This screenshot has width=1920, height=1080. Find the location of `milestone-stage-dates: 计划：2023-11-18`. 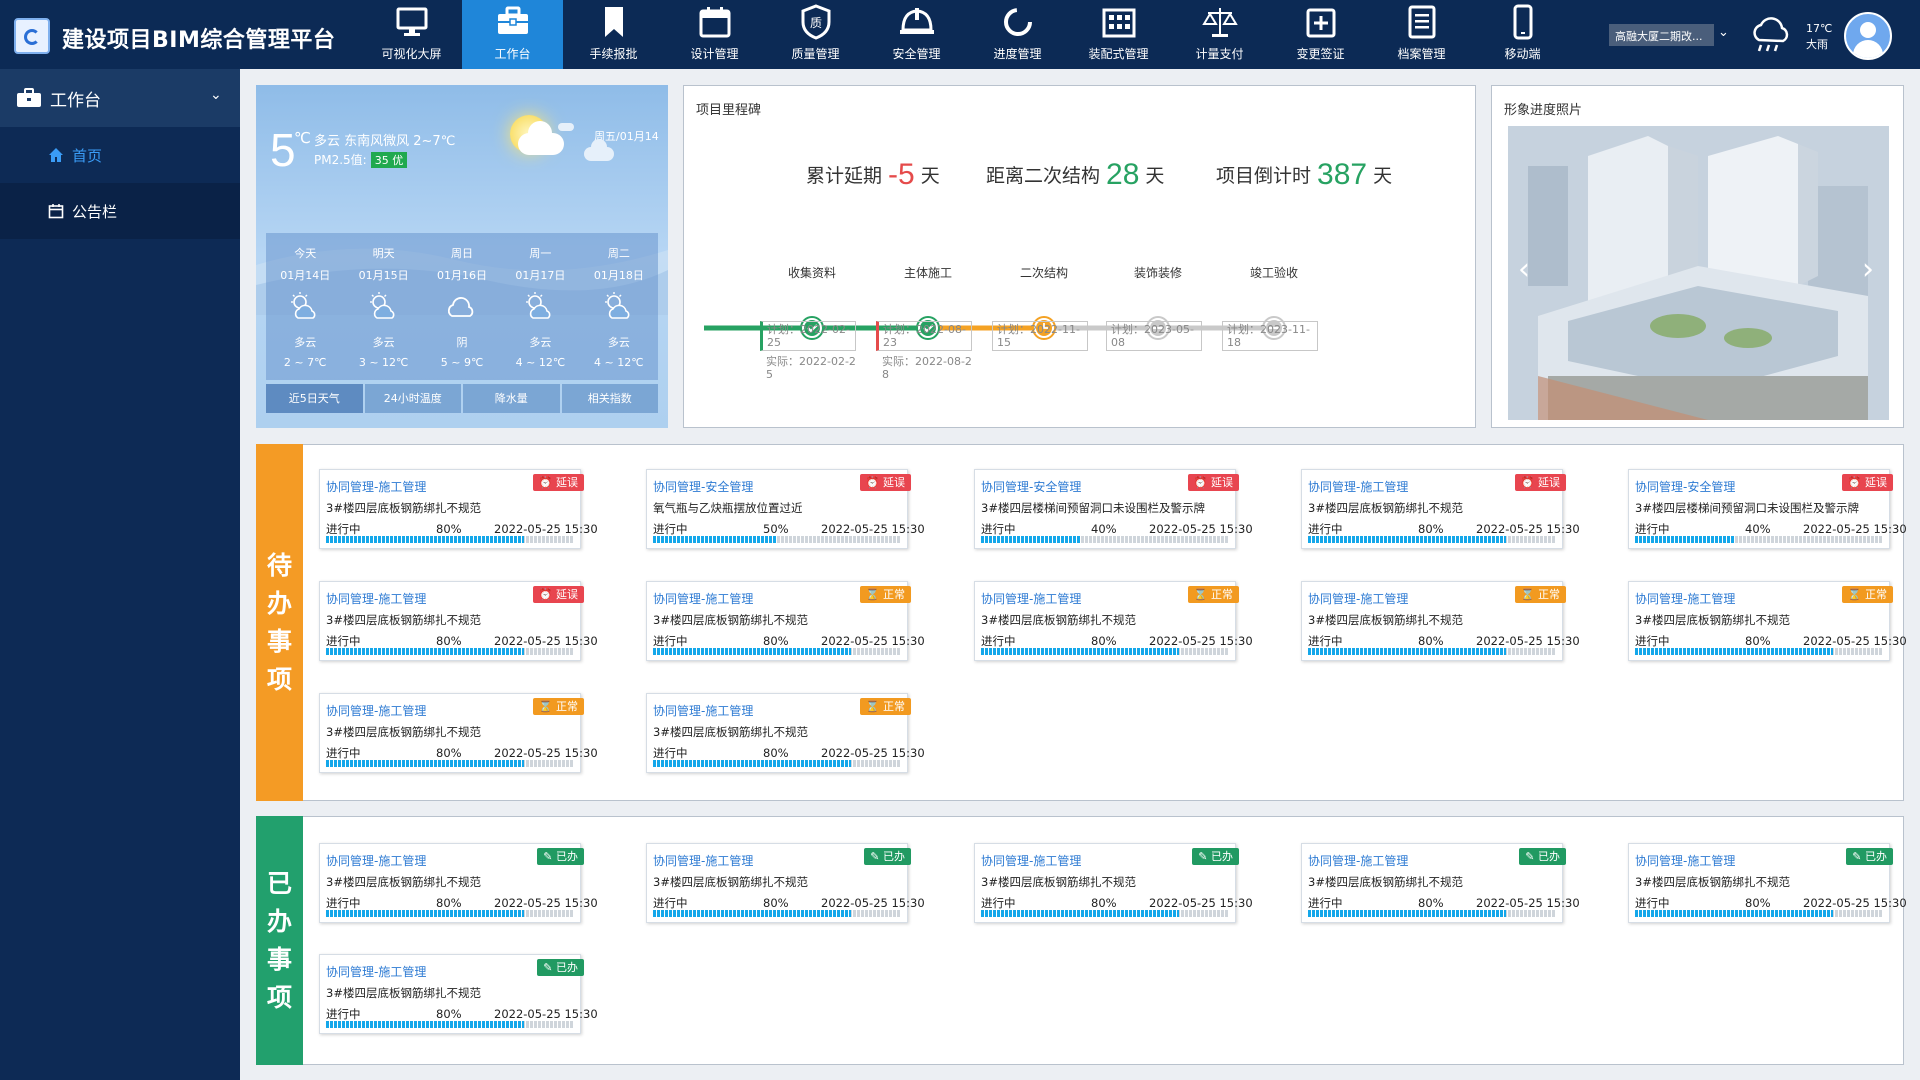

milestone-stage-dates: 计划：2023-11-18 is located at coordinates (1270, 336).